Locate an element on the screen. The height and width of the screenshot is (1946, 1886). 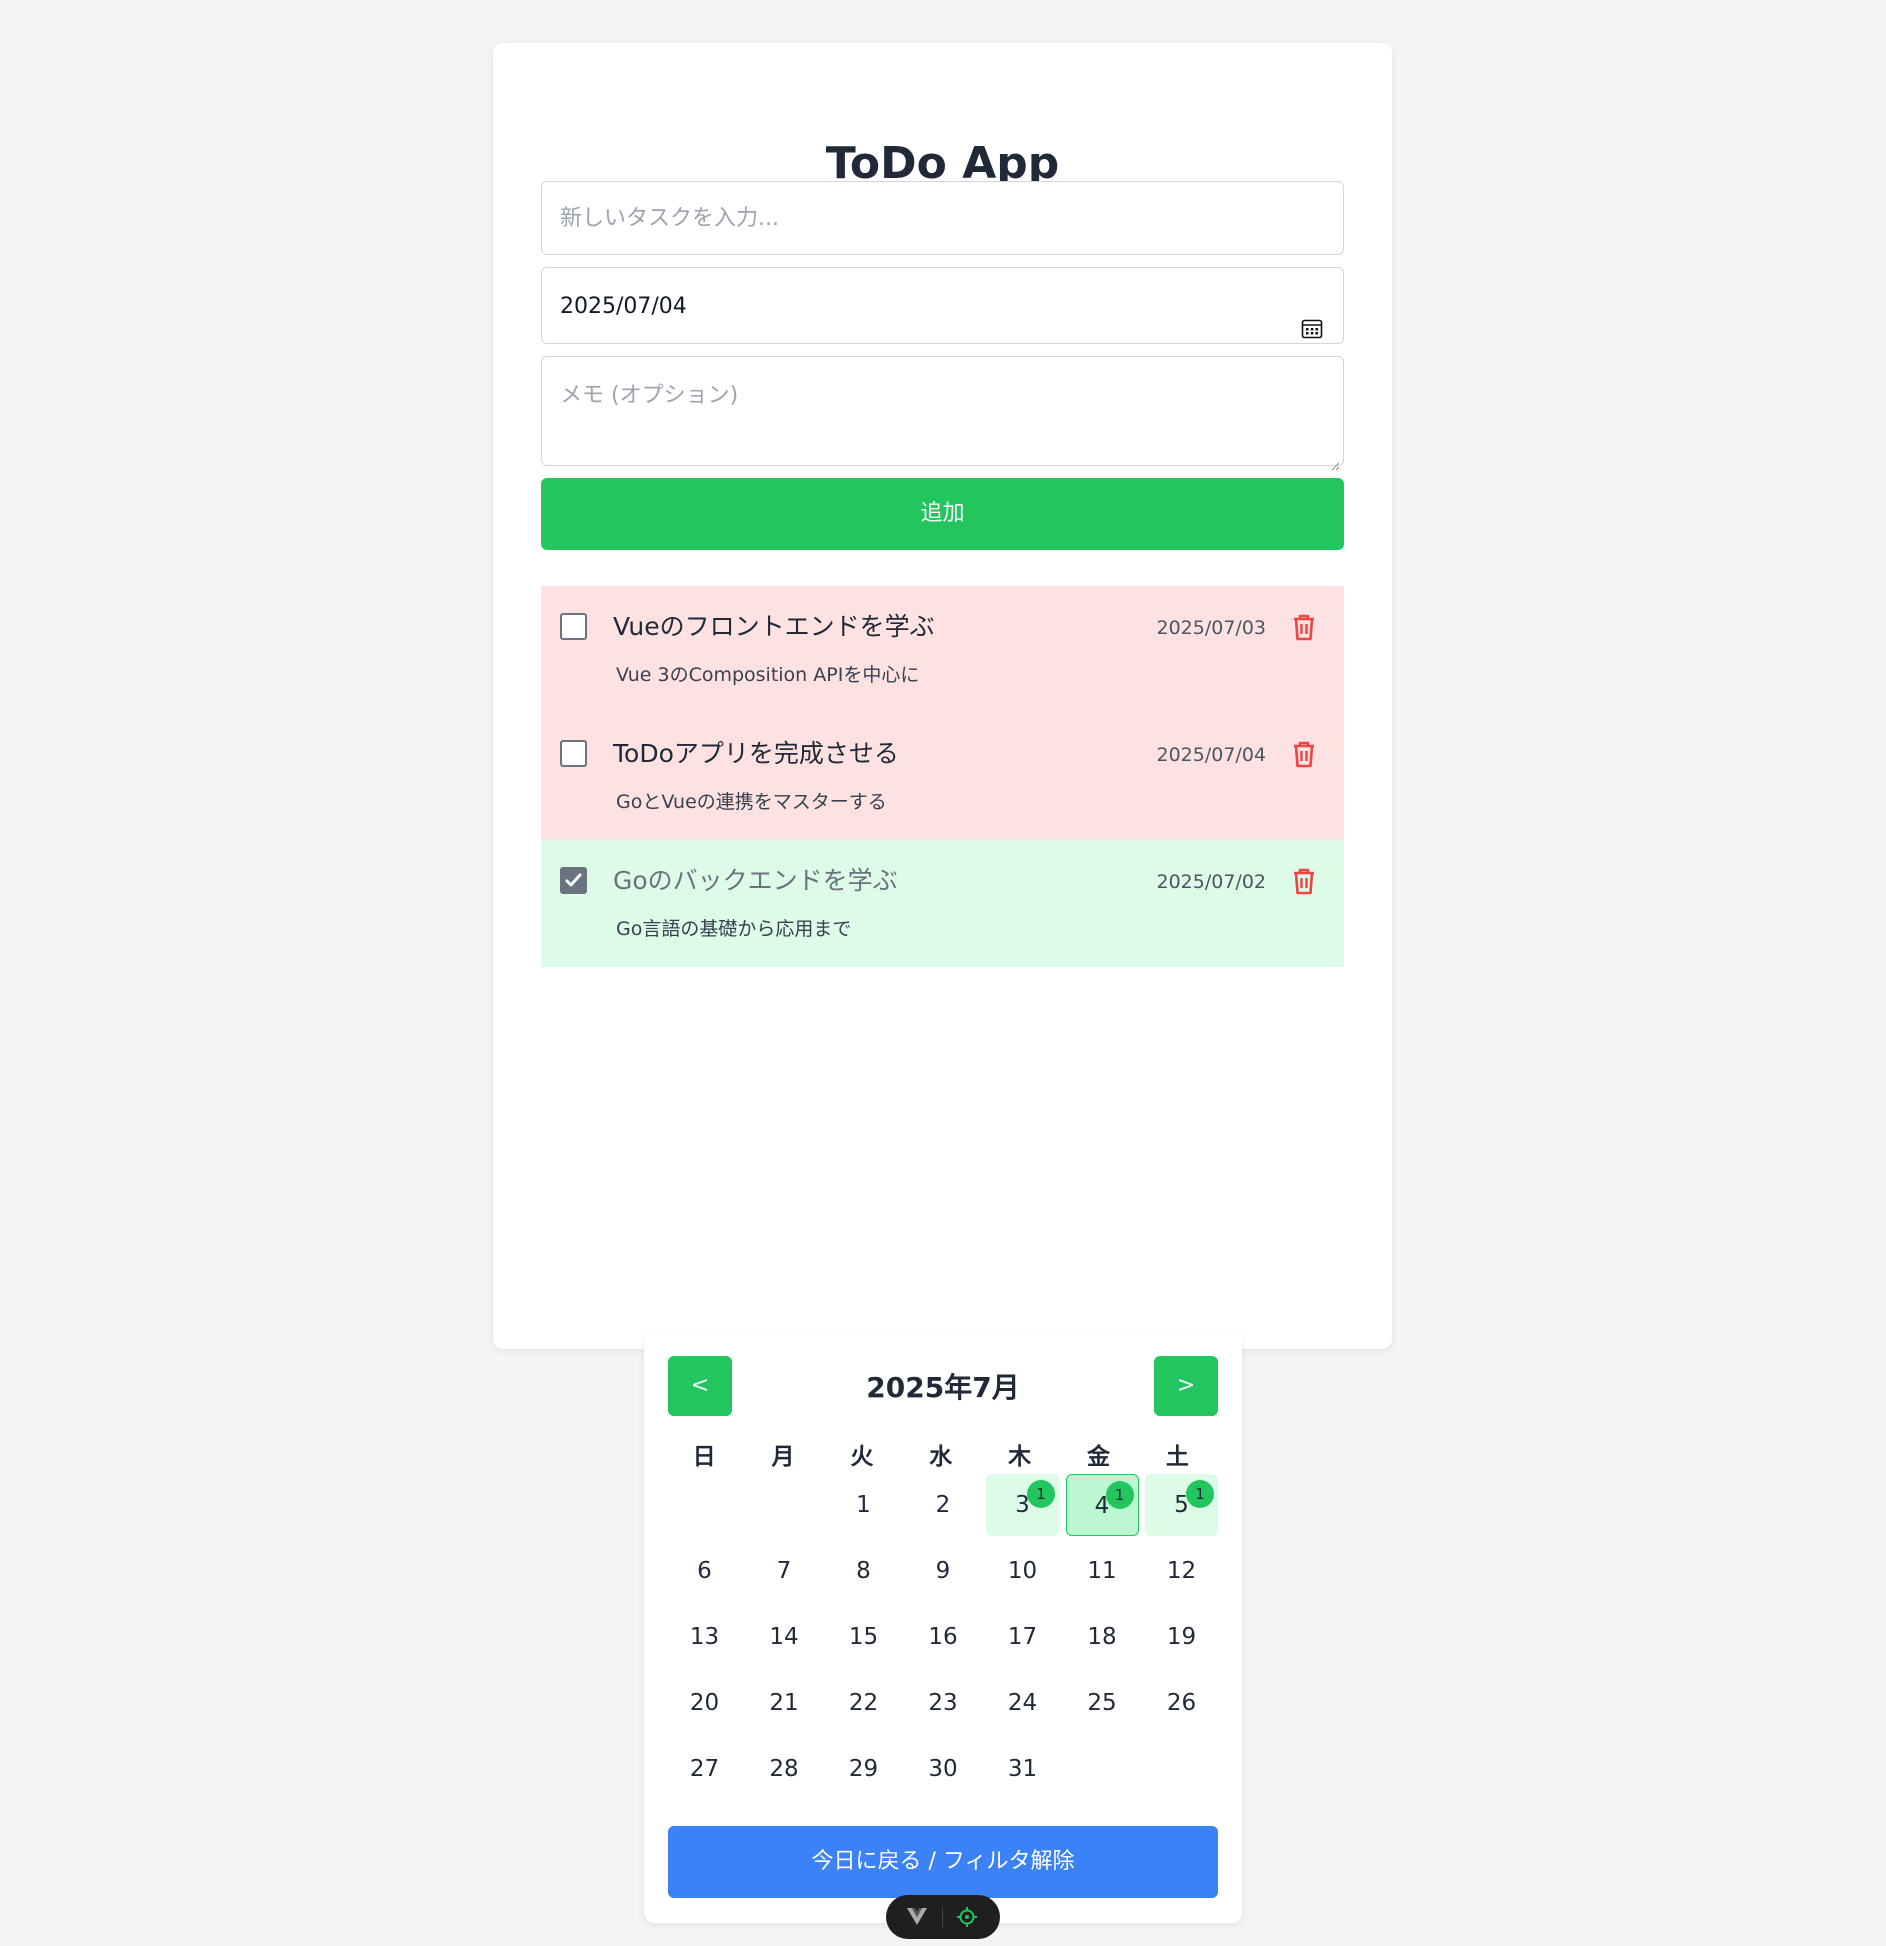
add-button: 追加 is located at coordinates (942, 514).